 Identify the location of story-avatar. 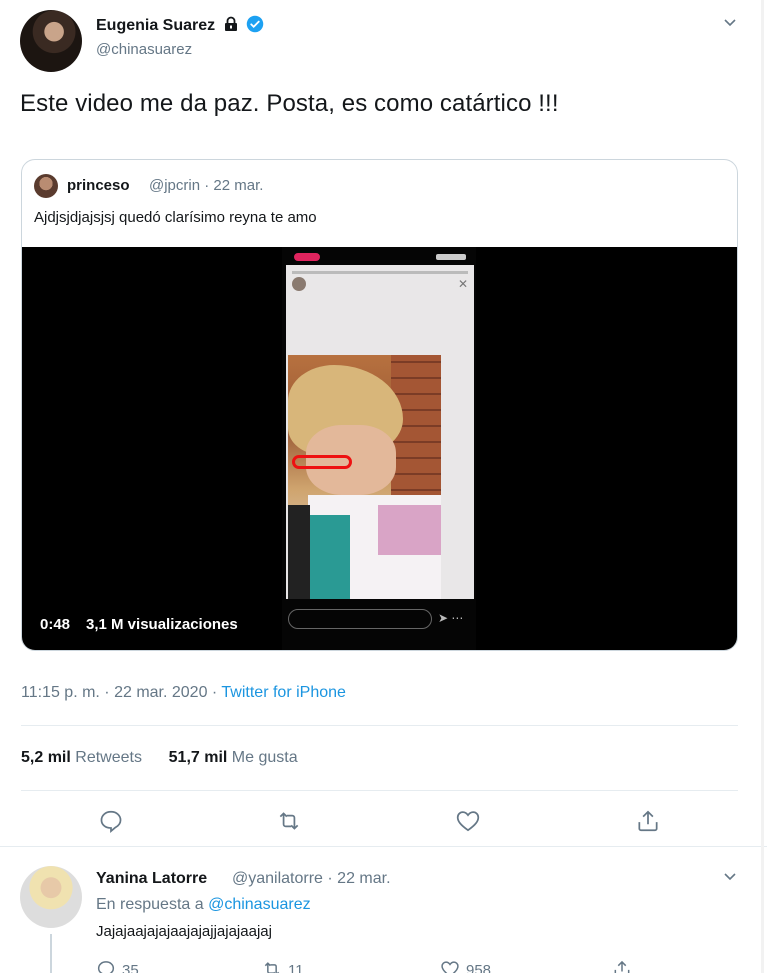
(299, 284).